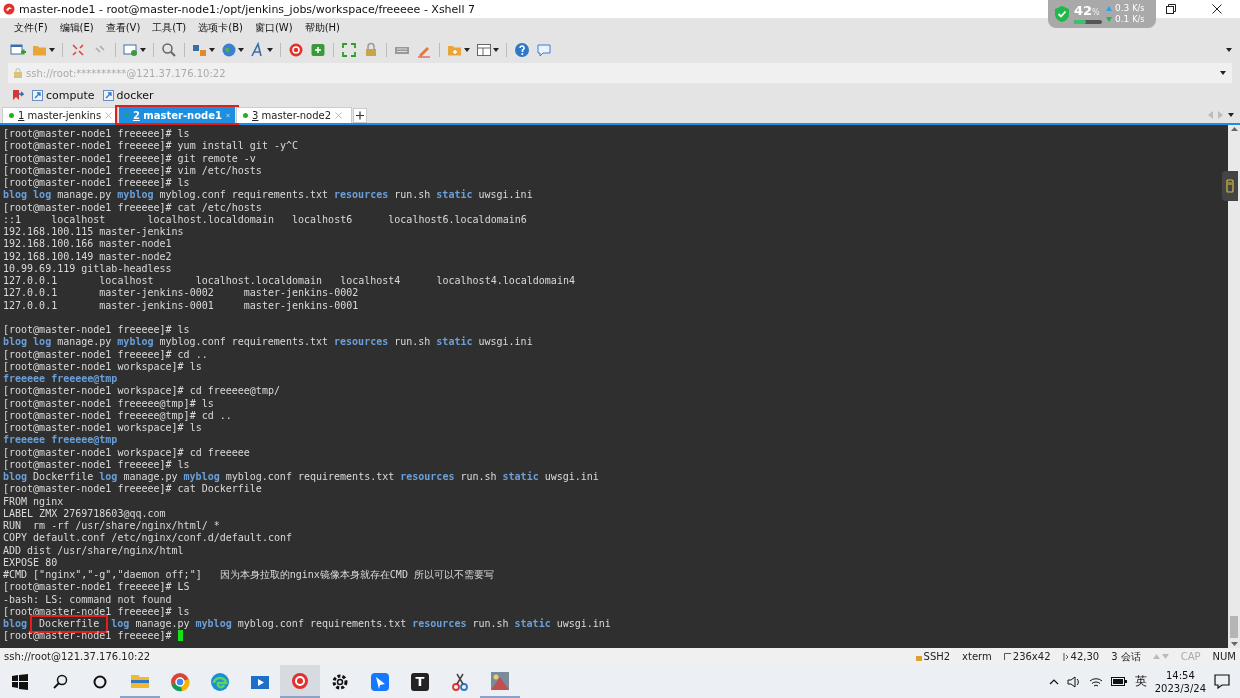  What do you see at coordinates (128, 95) in the screenshot?
I see `link: docker` at bounding box center [128, 95].